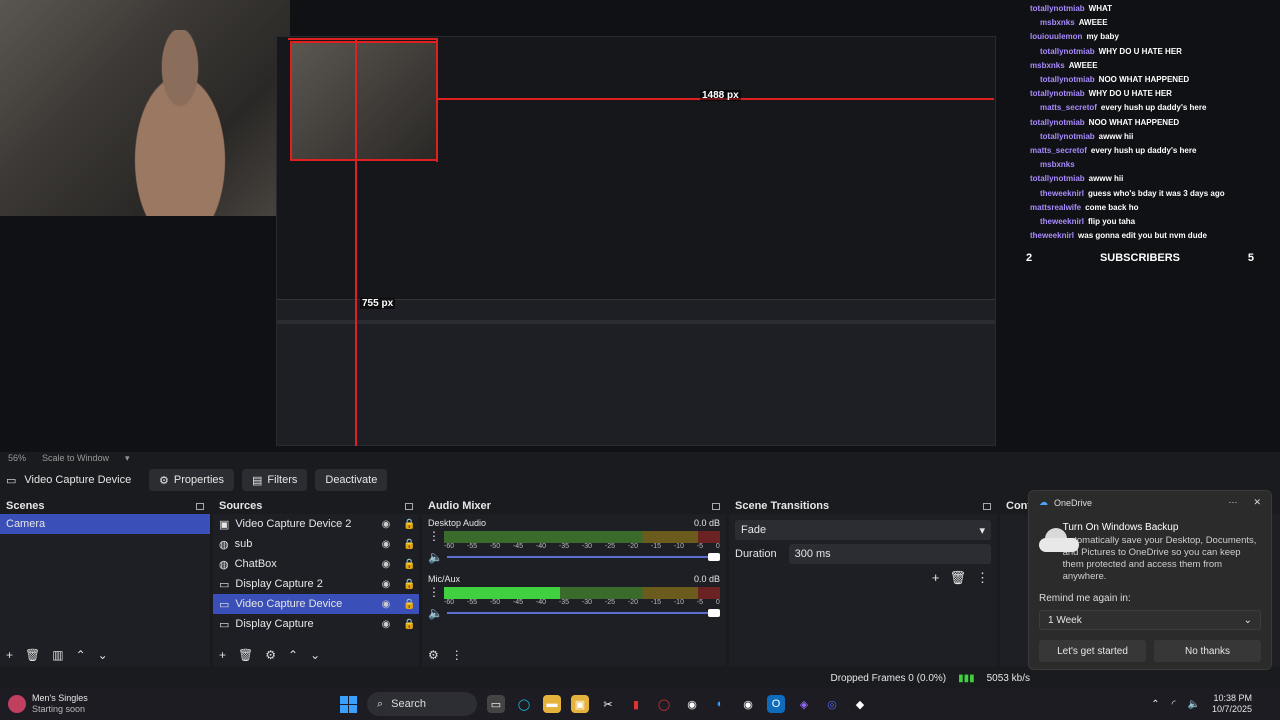 Image resolution: width=1280 pixels, height=720 pixels. What do you see at coordinates (378, 303) in the screenshot?
I see `distance-label-mid: 755 px` at bounding box center [378, 303].